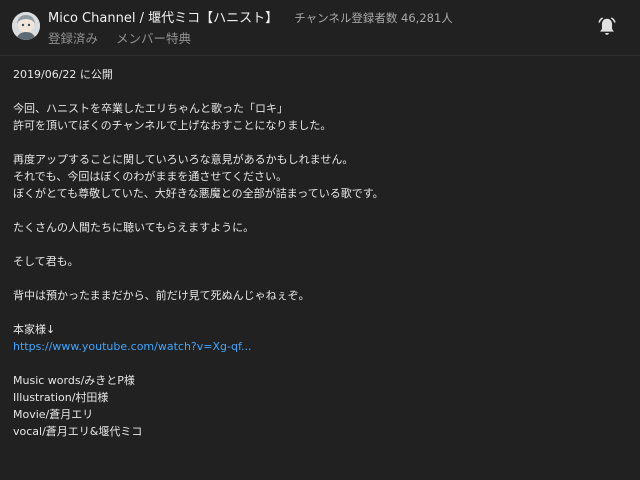  Describe the element at coordinates (53, 414) in the screenshot. I see `credit-movie: Movie/蒼月エリ` at that location.